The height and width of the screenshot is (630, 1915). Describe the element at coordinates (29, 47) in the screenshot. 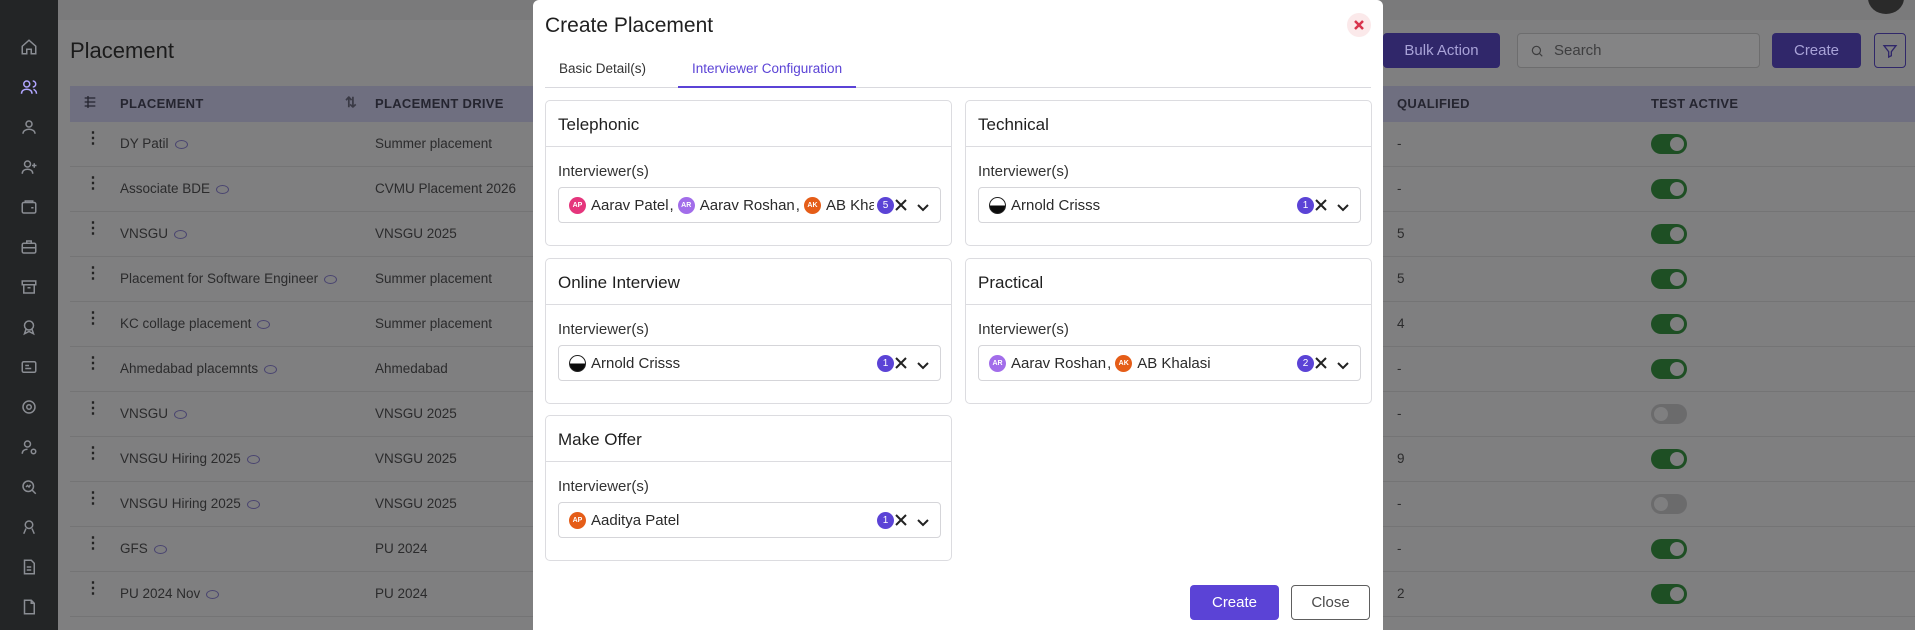

I see `home-icon` at that location.